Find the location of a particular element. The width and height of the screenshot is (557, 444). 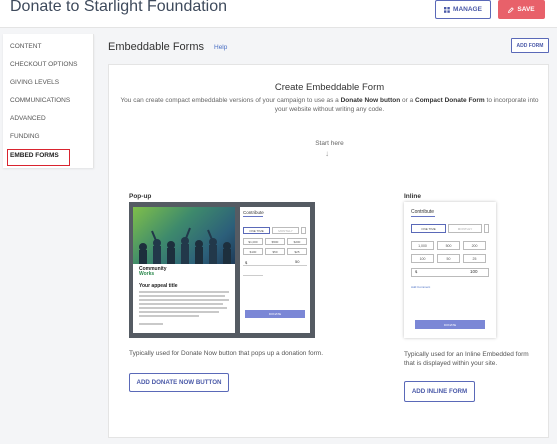

inline-label: Inline is located at coordinates (412, 196).